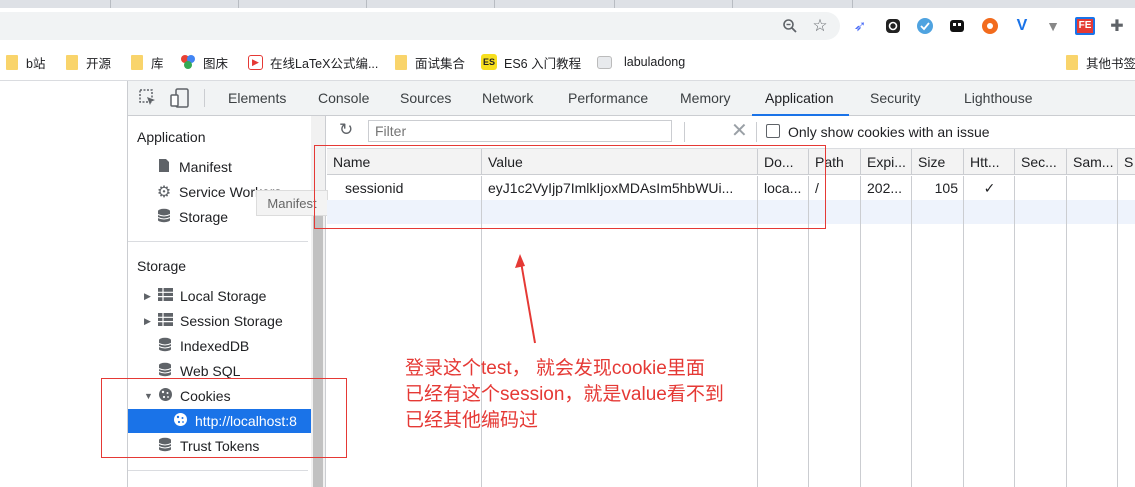 Image resolution: width=1135 pixels, height=487 pixels. Describe the element at coordinates (998, 98) in the screenshot. I see `tab-lighthouse: Lighthouse` at that location.